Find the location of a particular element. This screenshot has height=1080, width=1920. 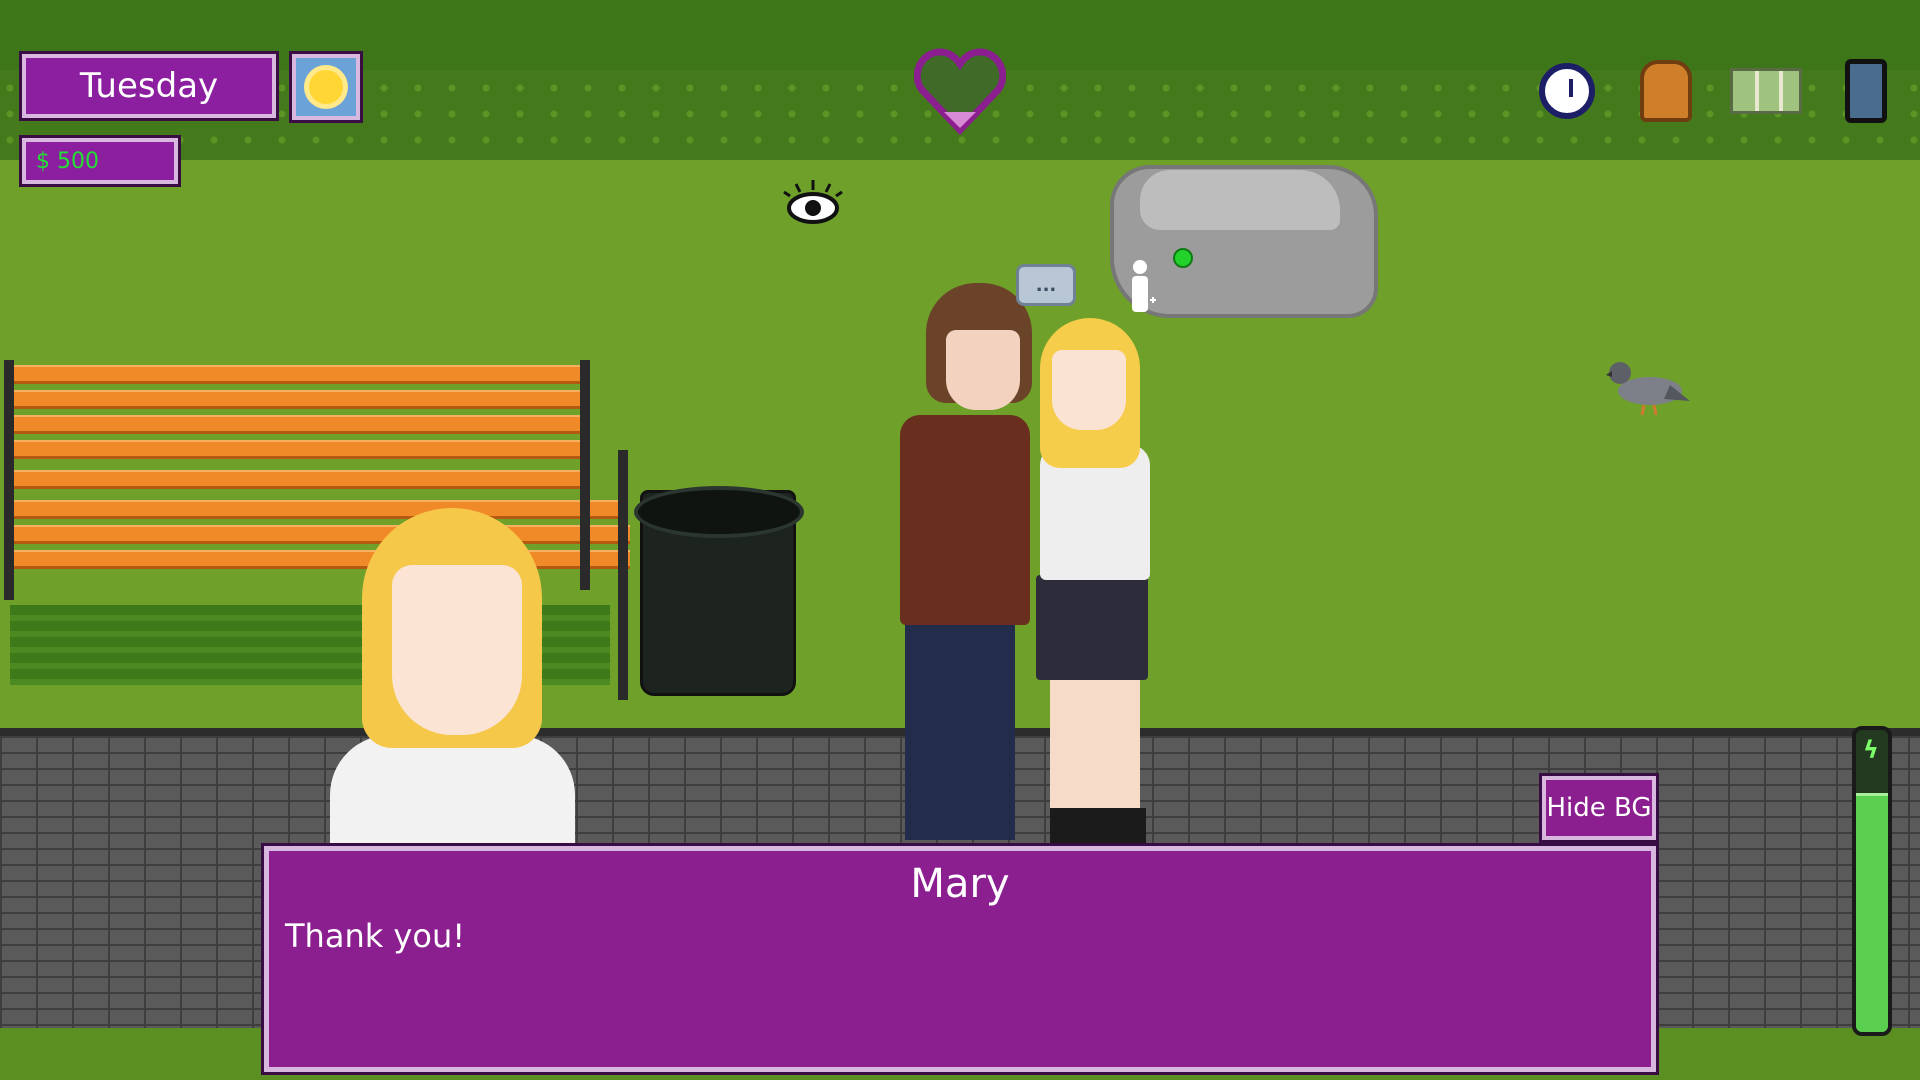

trash-can-rim is located at coordinates (719, 512).